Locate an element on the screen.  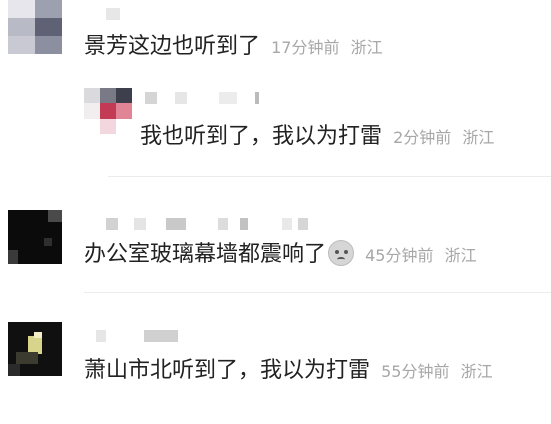
comment-time: 2分钟前 is located at coordinates (422, 137).